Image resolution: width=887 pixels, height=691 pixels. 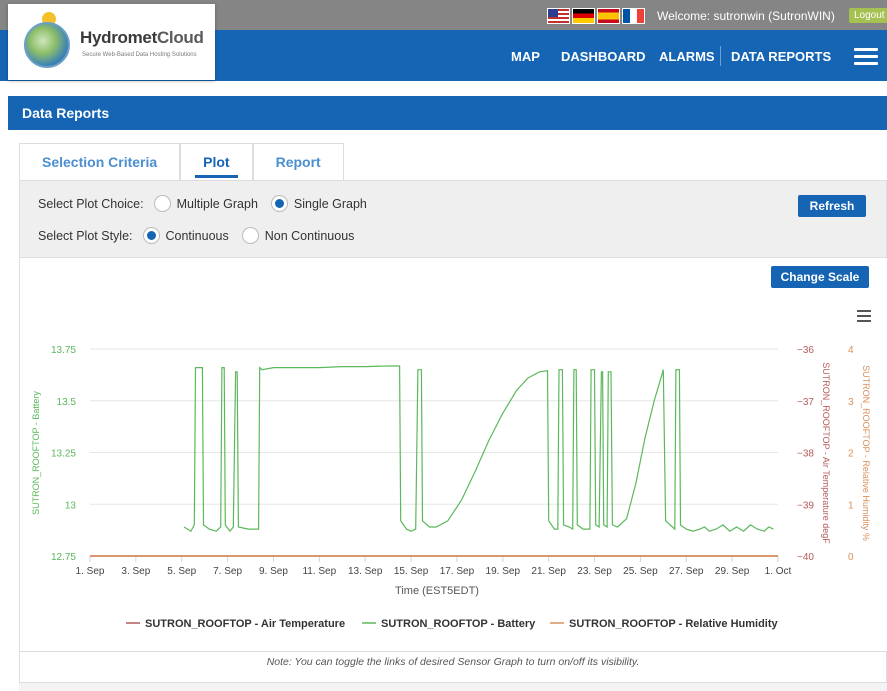 I want to click on change-scale-button: Change Scale, so click(x=820, y=277).